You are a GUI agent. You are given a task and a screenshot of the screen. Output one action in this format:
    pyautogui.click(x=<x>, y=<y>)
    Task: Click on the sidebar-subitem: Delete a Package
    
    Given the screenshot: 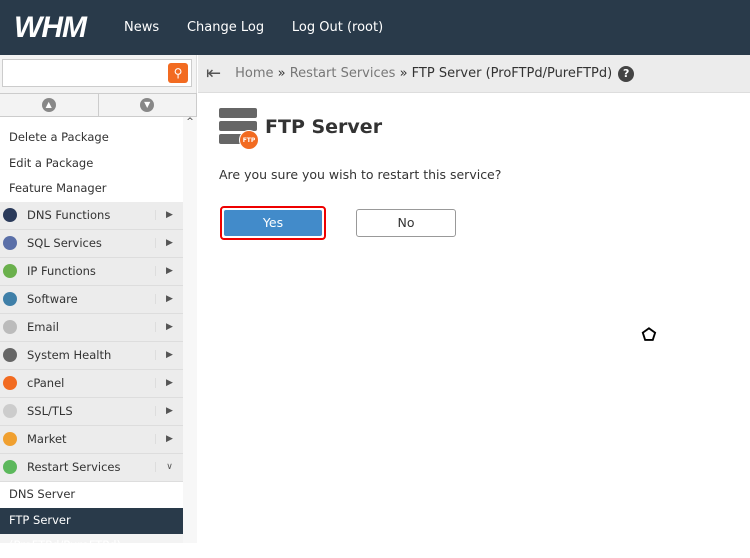 What is the action you would take?
    pyautogui.click(x=91, y=138)
    